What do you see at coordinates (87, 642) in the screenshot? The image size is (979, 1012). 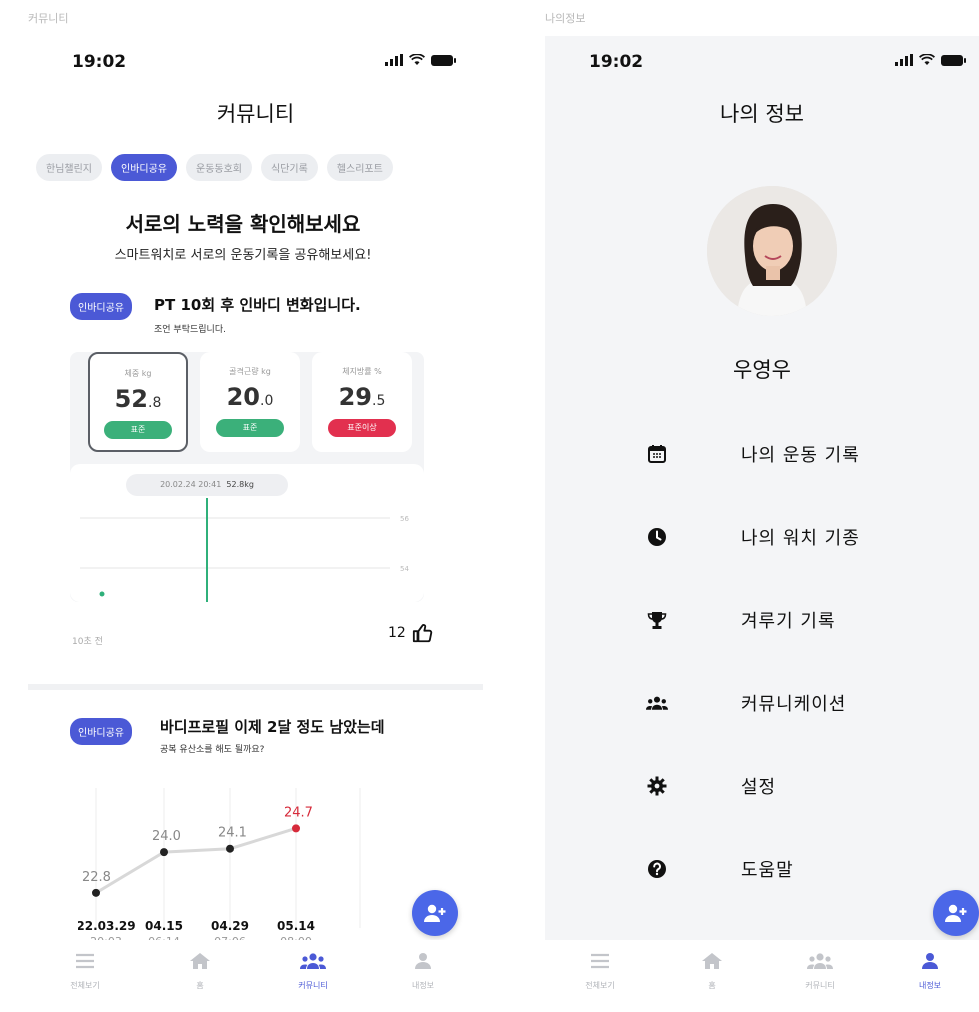 I see `post-time: 10초 전` at bounding box center [87, 642].